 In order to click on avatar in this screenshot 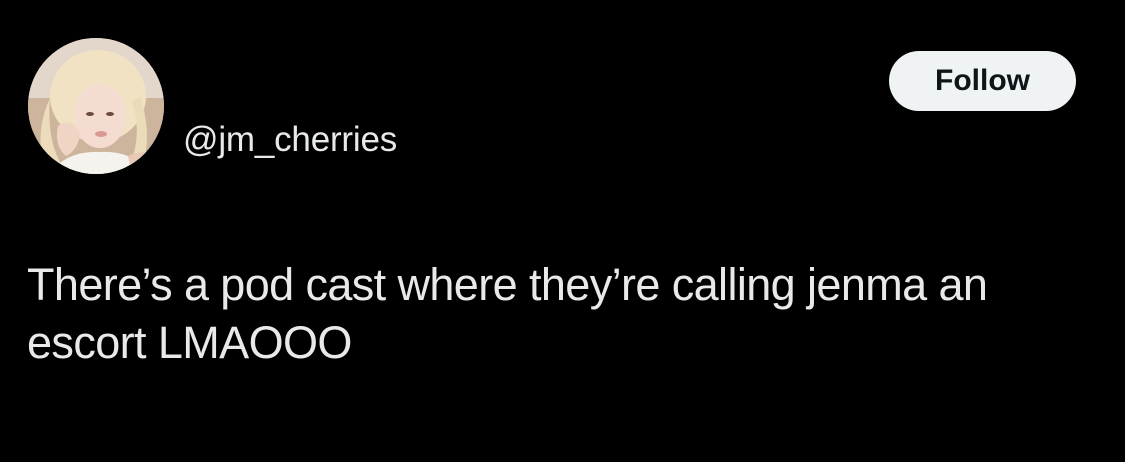, I will do `click(96, 106)`.